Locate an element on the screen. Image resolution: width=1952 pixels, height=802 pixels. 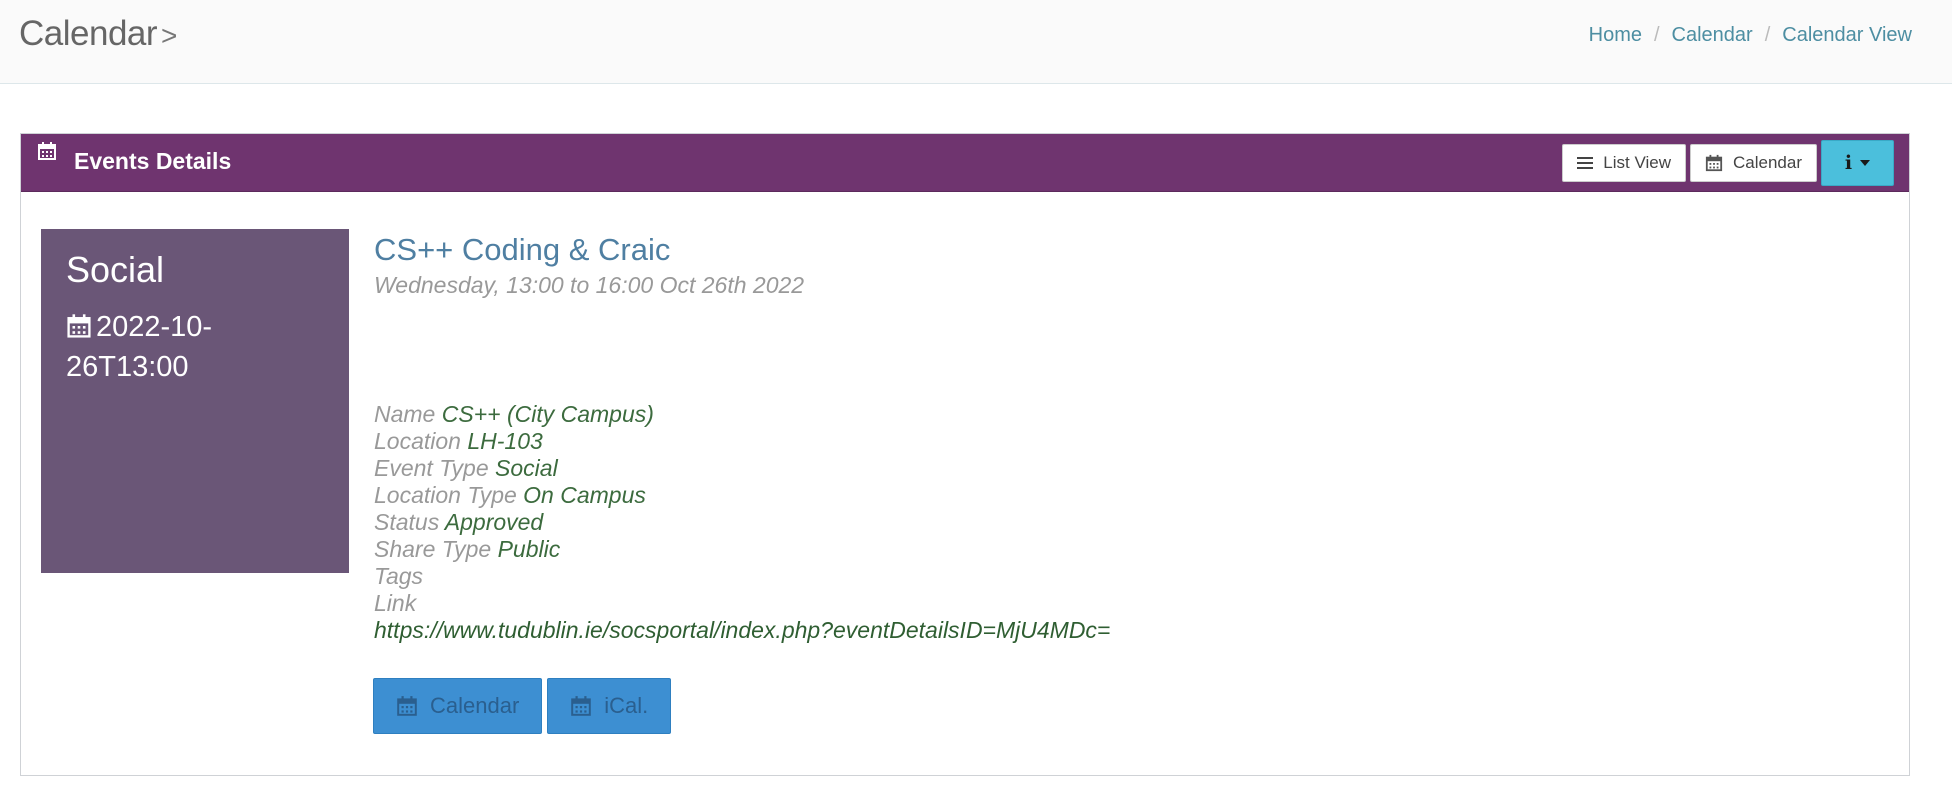
page-title-text: Calendar is located at coordinates (88, 33).